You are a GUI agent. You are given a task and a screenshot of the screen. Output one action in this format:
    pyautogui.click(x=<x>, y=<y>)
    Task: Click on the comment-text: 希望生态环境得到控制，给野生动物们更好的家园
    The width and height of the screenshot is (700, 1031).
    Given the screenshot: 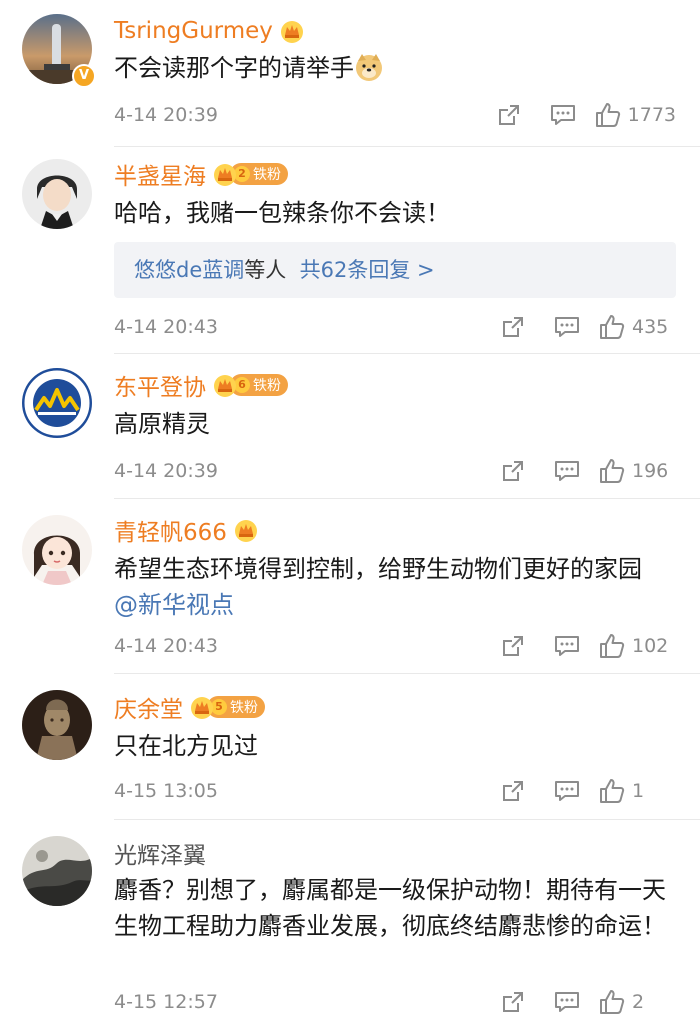 What is the action you would take?
    pyautogui.click(x=378, y=569)
    